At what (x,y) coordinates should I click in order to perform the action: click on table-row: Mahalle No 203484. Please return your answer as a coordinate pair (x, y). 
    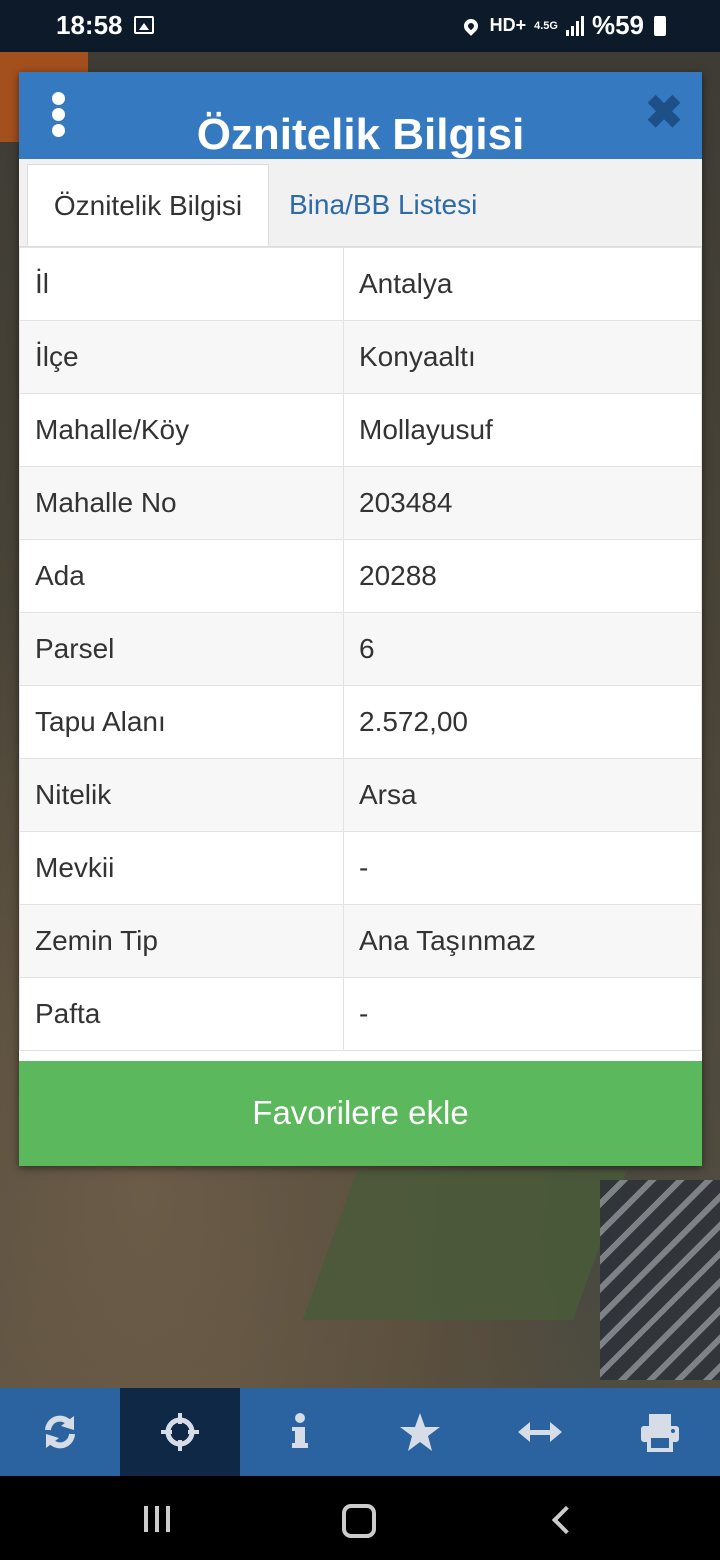
    Looking at the image, I should click on (360, 503).